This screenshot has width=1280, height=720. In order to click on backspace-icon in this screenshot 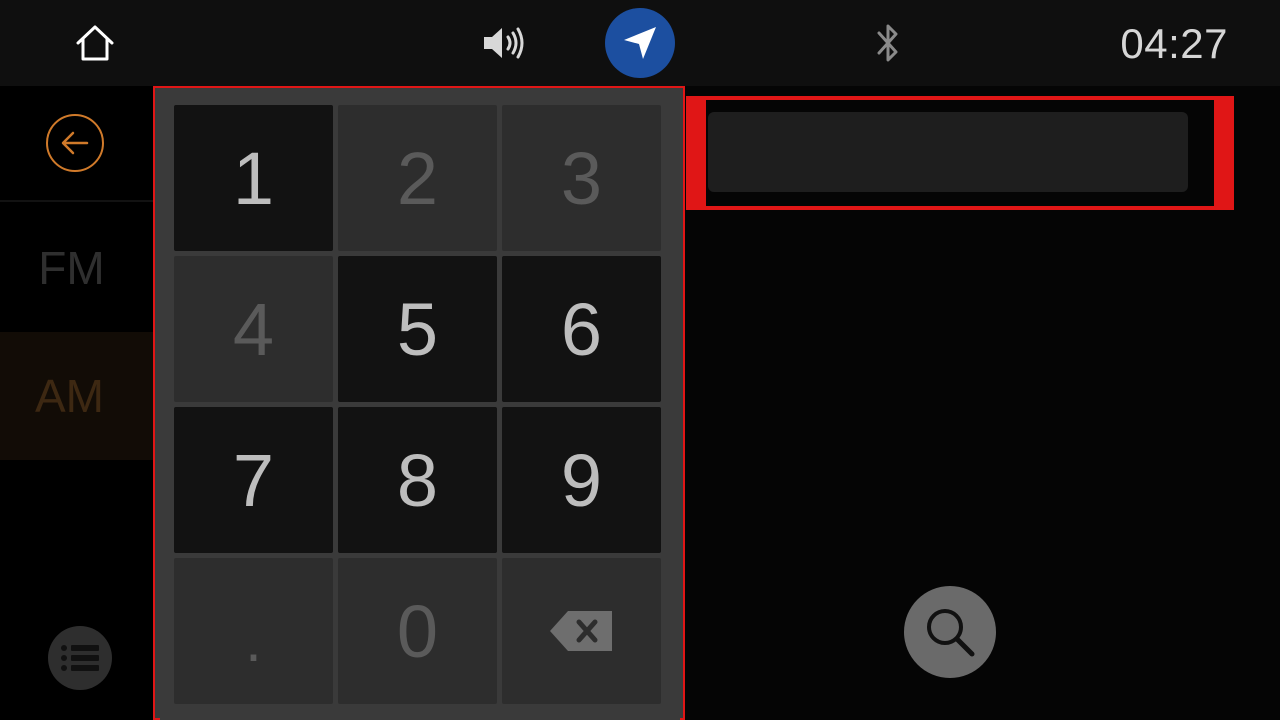, I will do `click(580, 631)`.